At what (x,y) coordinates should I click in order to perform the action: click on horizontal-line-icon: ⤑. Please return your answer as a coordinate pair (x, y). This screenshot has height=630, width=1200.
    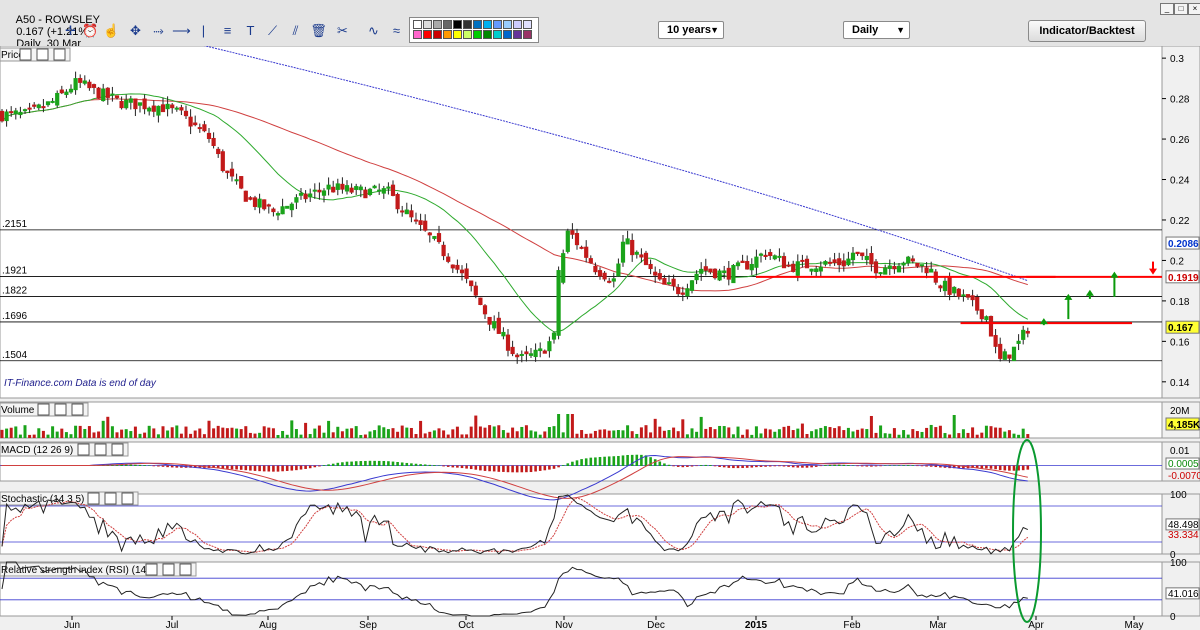
    Looking at the image, I should click on (158, 30).